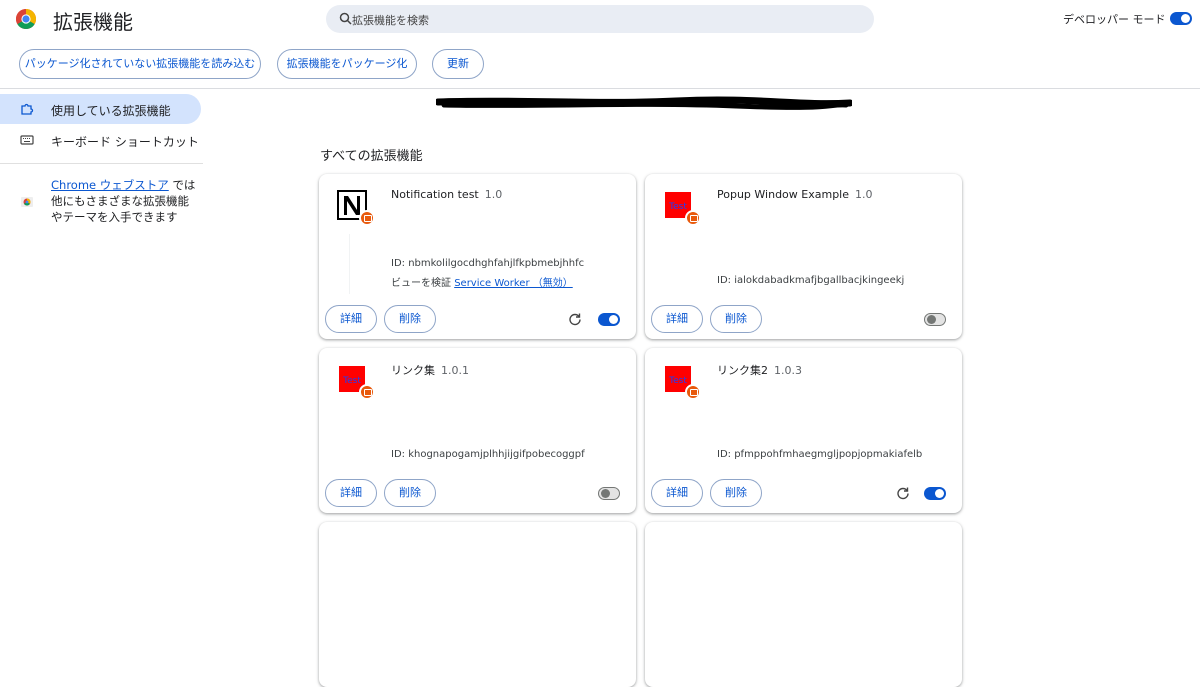 This screenshot has width=1200, height=687. Describe the element at coordinates (26, 19) in the screenshot. I see `chrome-logo-icon` at that location.